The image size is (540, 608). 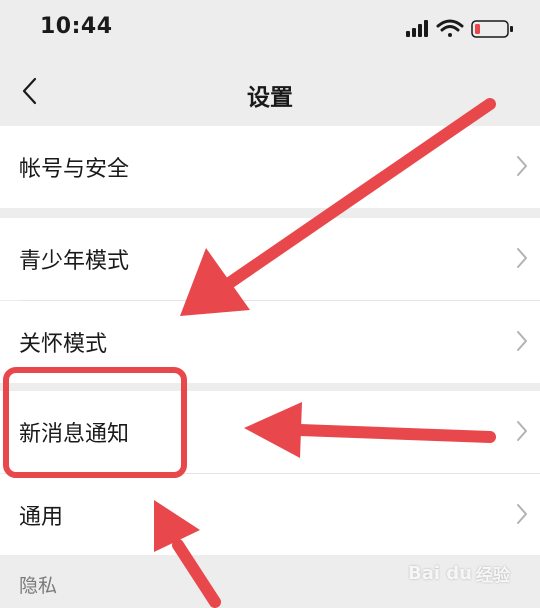 I want to click on page-title: 设置, so click(x=270, y=98).